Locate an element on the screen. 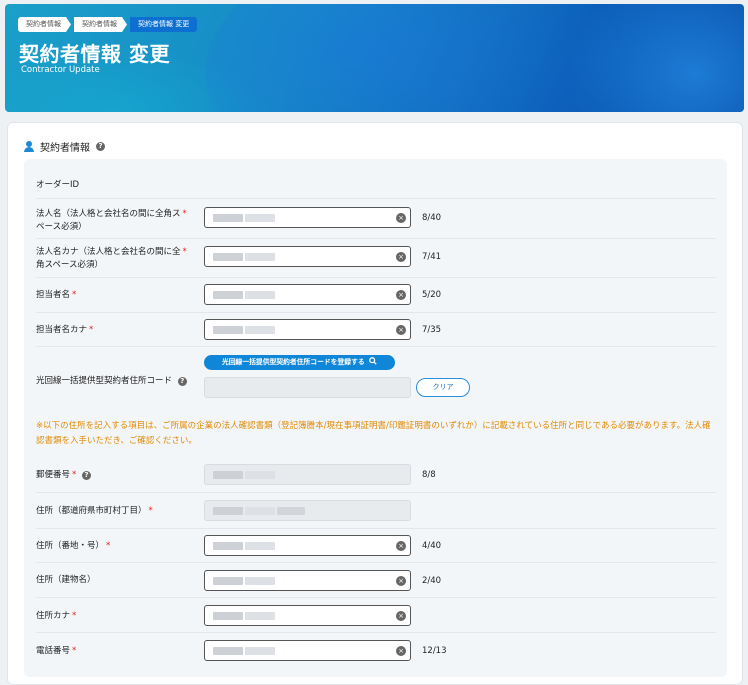 This screenshot has width=748, height=685. row-building: 住所（建物名） × 2/40 is located at coordinates (376, 580).